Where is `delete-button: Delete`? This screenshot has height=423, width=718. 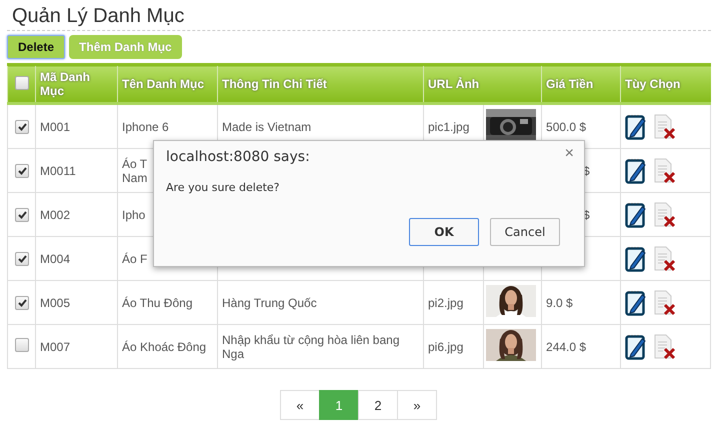 delete-button: Delete is located at coordinates (36, 47).